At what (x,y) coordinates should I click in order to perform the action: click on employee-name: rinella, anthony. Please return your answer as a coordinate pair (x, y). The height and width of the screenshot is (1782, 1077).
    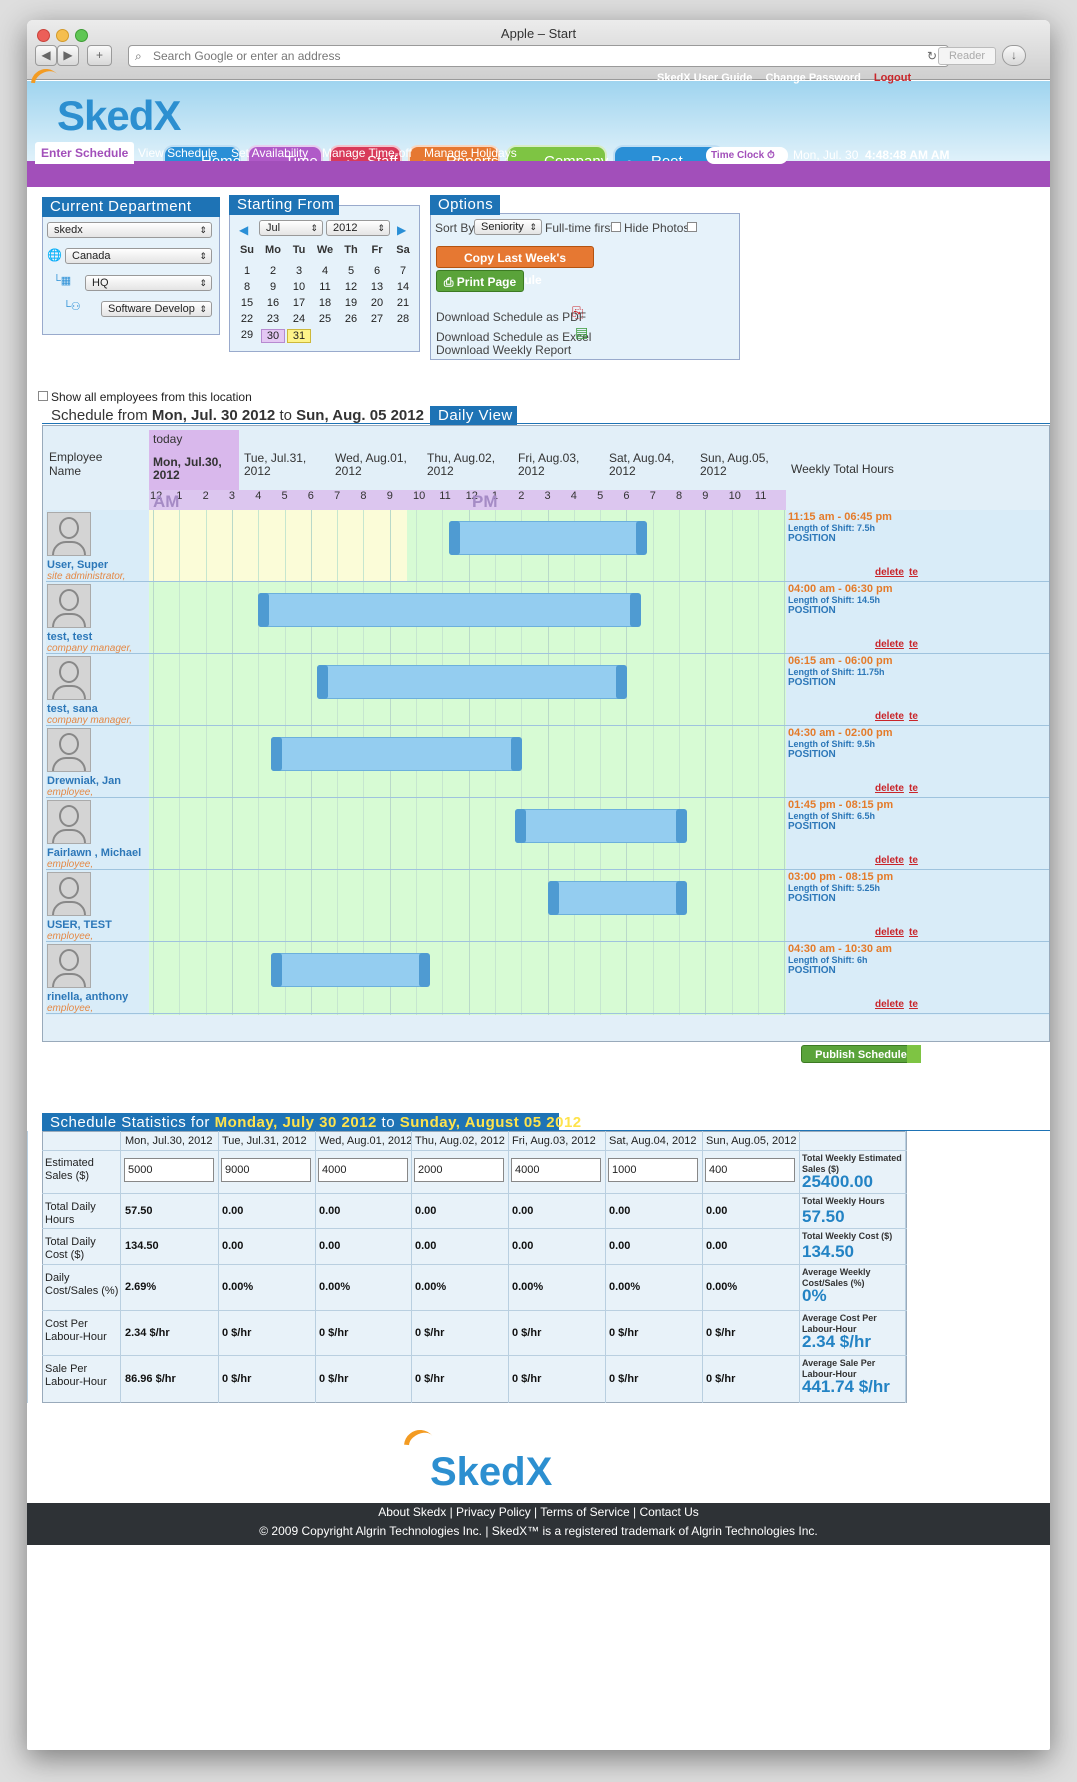
    Looking at the image, I should click on (87, 997).